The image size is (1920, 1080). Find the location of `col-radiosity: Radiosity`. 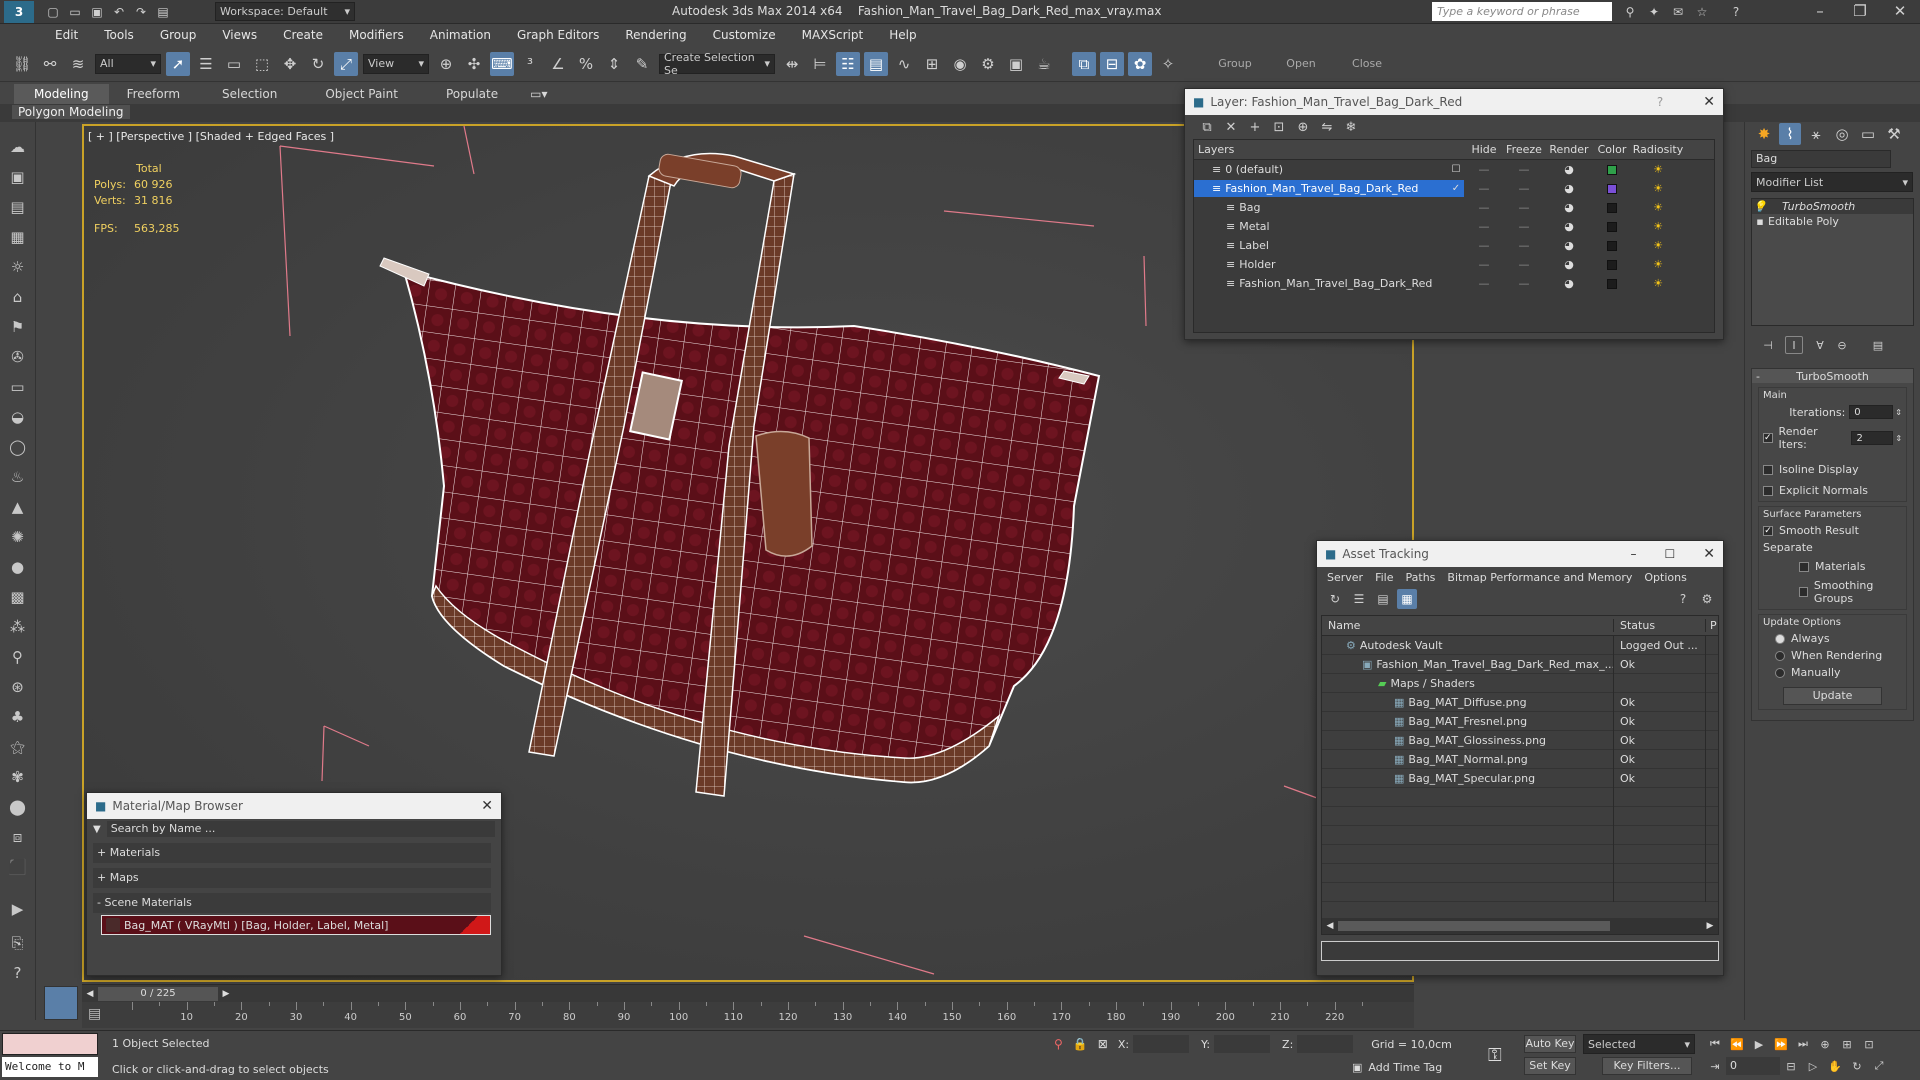

col-radiosity: Radiosity is located at coordinates (1658, 149).